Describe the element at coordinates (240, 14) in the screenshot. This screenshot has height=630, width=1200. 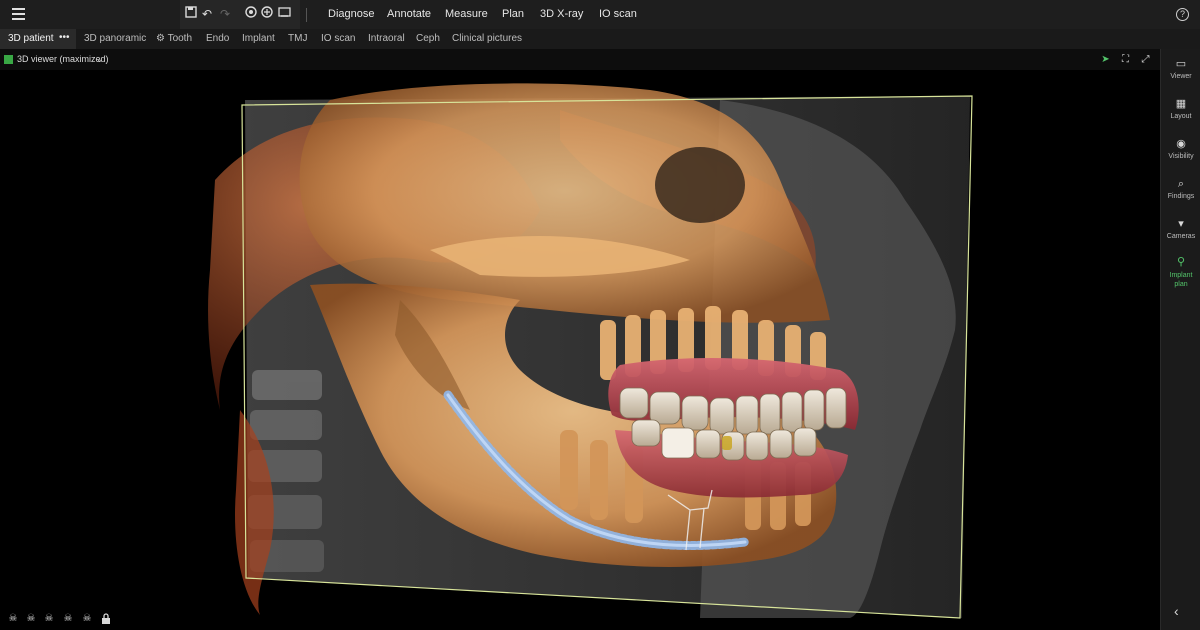
I see `quick-actions-toolbox: ↶ ↷` at that location.